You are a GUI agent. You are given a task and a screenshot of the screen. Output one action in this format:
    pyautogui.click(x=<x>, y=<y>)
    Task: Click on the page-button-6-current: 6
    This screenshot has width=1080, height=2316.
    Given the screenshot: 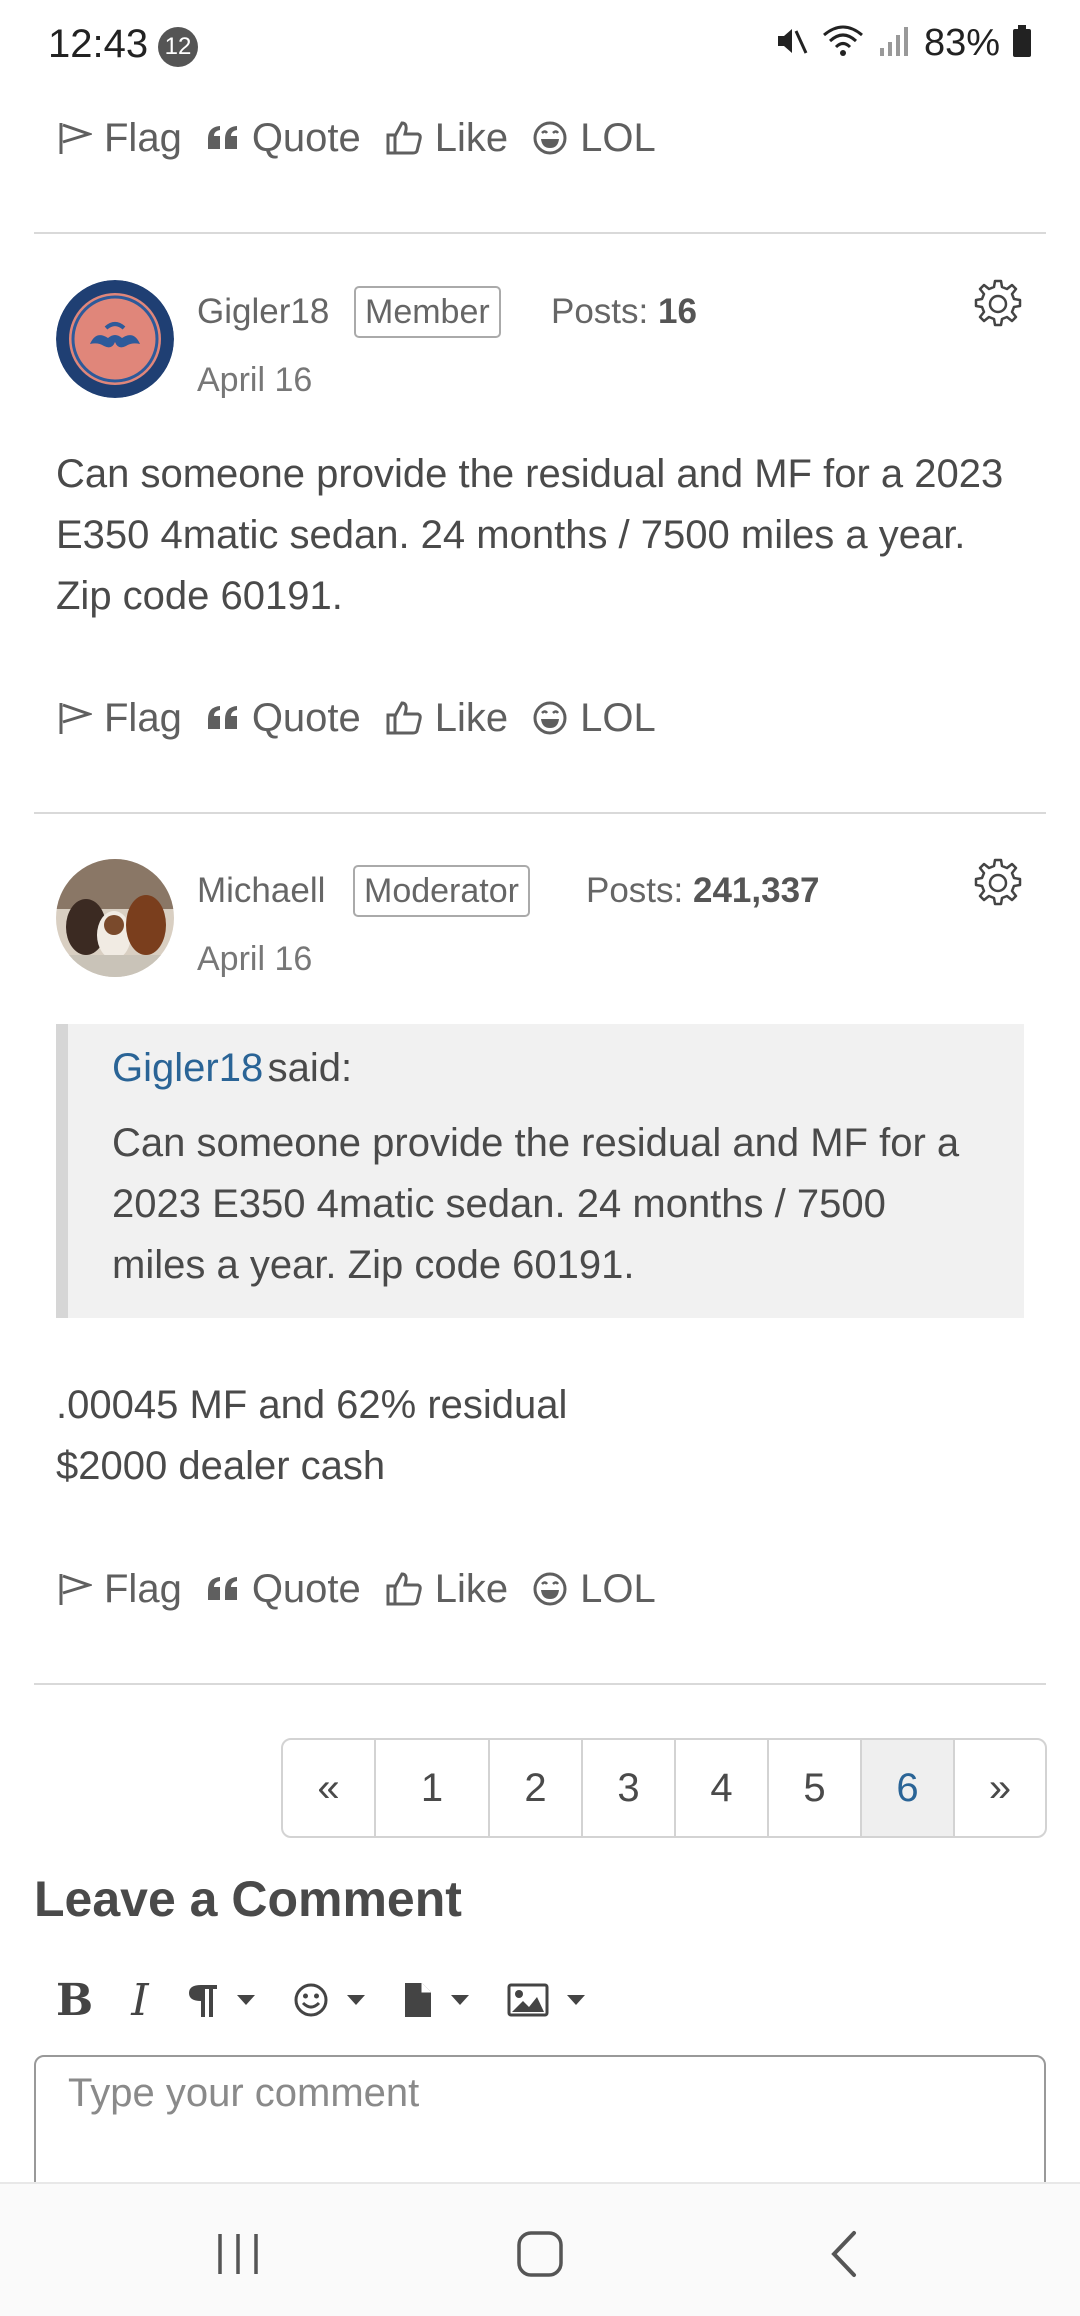 What is the action you would take?
    pyautogui.click(x=908, y=1788)
    